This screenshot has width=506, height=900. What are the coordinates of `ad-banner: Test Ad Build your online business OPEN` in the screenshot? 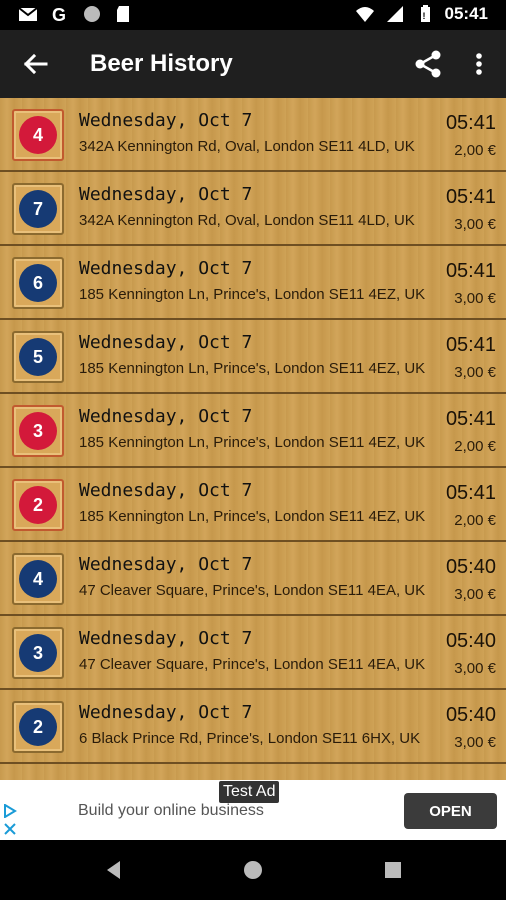 It's located at (253, 810).